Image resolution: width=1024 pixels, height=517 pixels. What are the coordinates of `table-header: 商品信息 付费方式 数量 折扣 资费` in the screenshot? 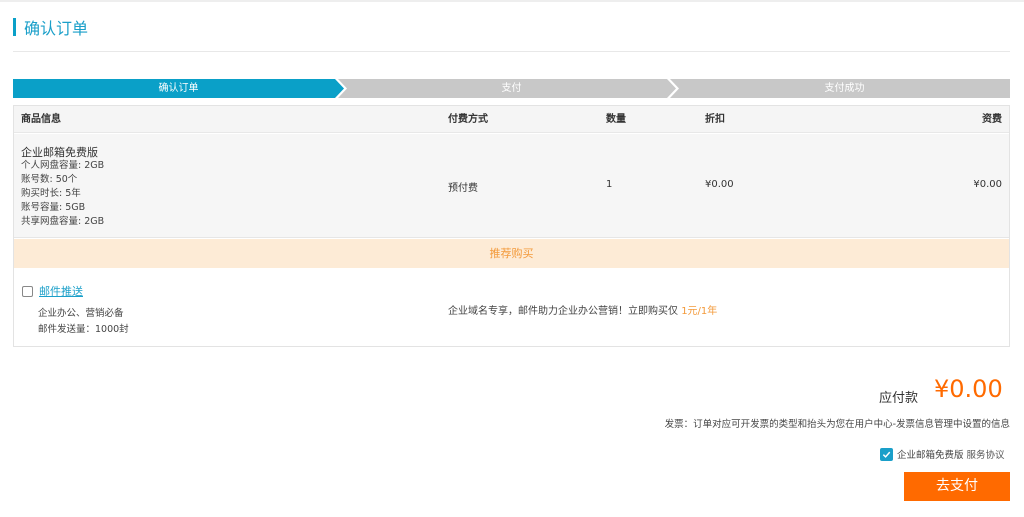 It's located at (511, 119).